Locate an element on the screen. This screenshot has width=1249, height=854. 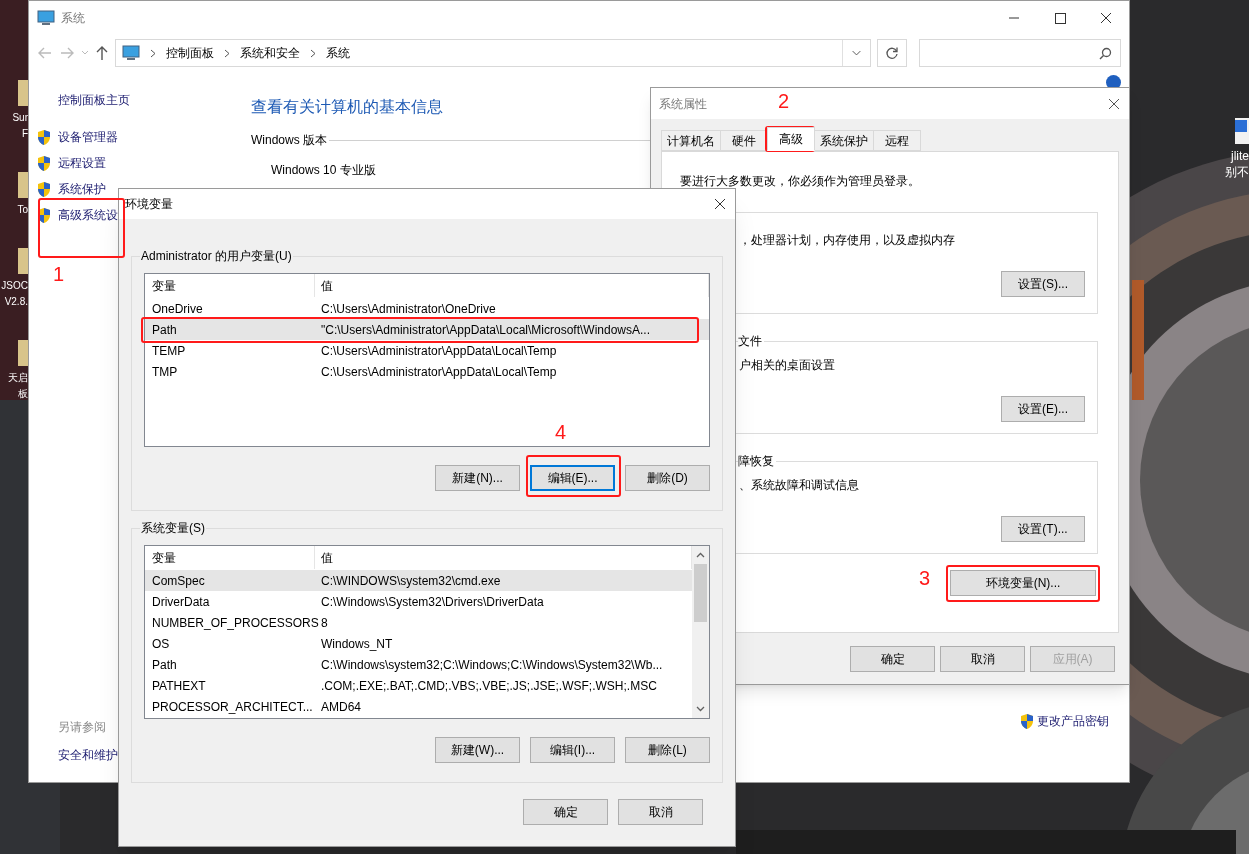
dialog-button: 删除(D) is located at coordinates (667, 478).